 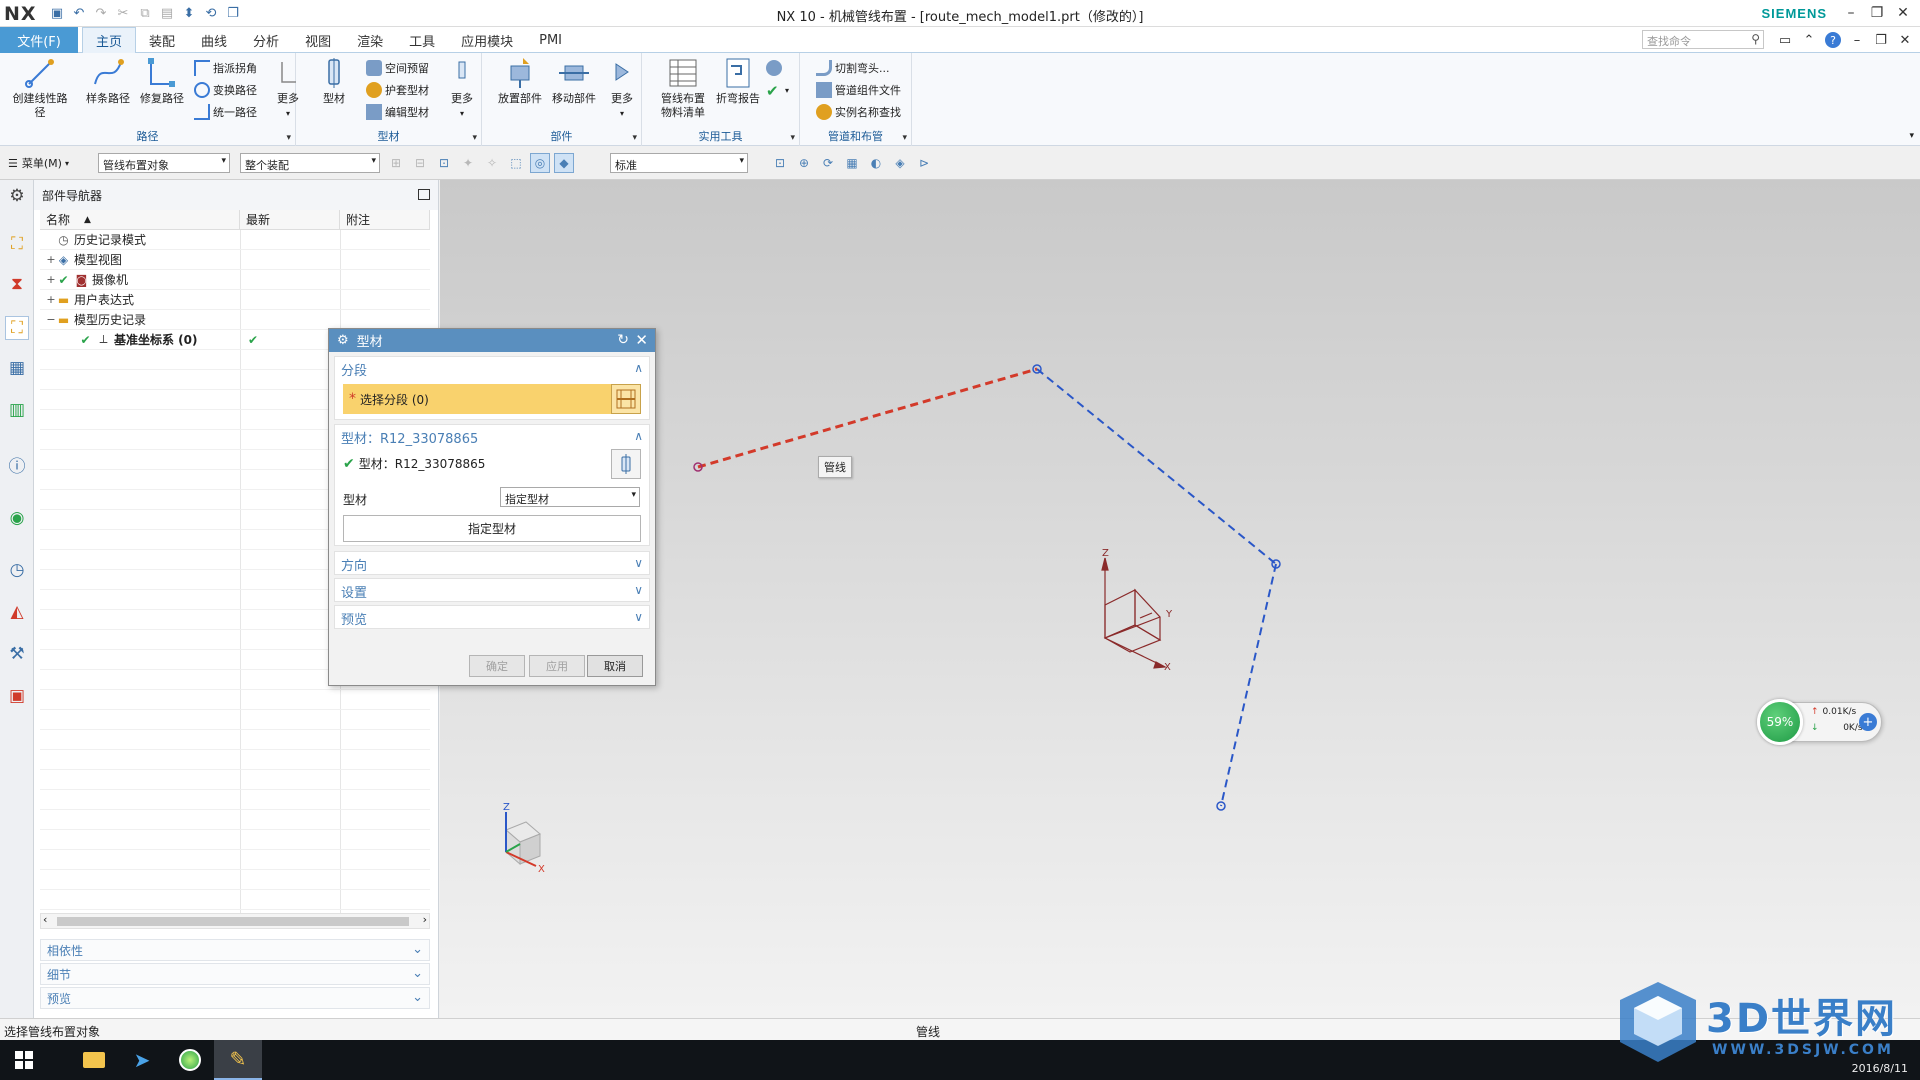 What do you see at coordinates (626, 464) in the screenshot?
I see `profile-pick-button` at bounding box center [626, 464].